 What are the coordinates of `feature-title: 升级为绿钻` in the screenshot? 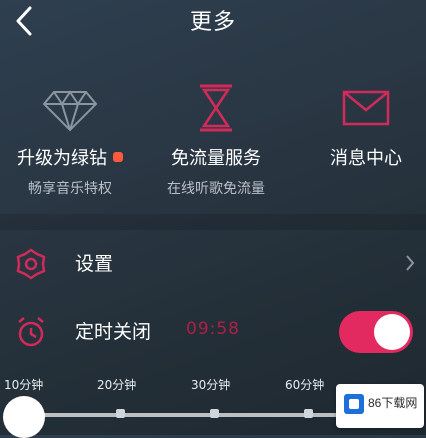 It's located at (62, 158).